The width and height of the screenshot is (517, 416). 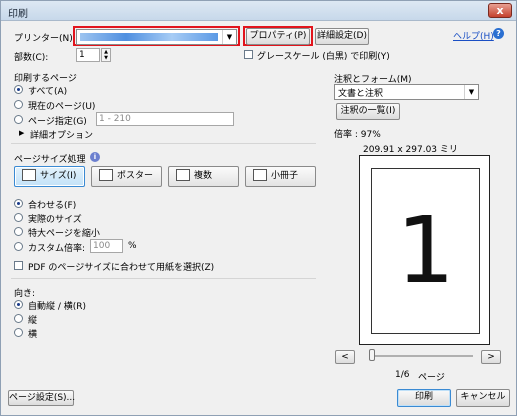 What do you see at coordinates (132, 246) in the screenshot?
I see `percent-label: %` at bounding box center [132, 246].